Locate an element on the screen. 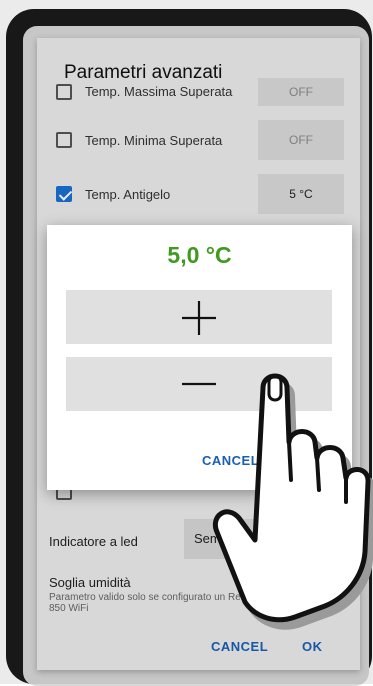  setting-row-frost-temp: Temp. Antigelo 5 °C is located at coordinates (198, 194).